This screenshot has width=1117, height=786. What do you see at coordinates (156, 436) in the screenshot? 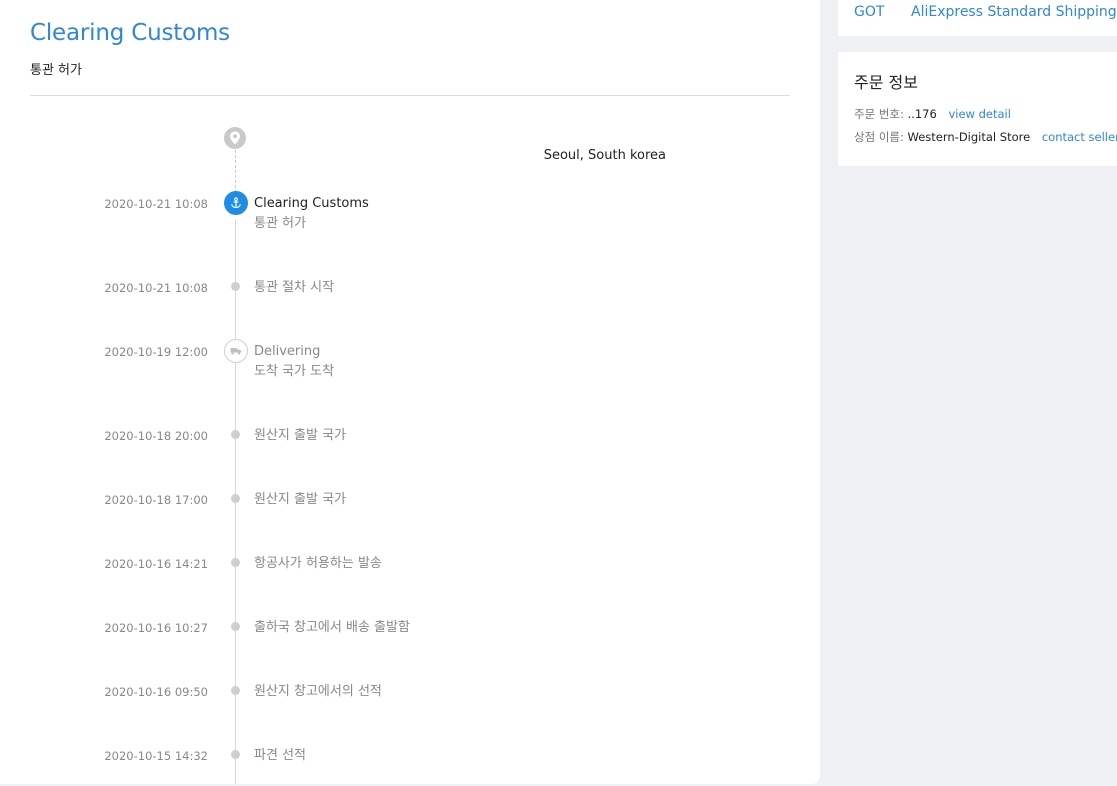
I see `event-time: 2020-10-18 20:00` at bounding box center [156, 436].